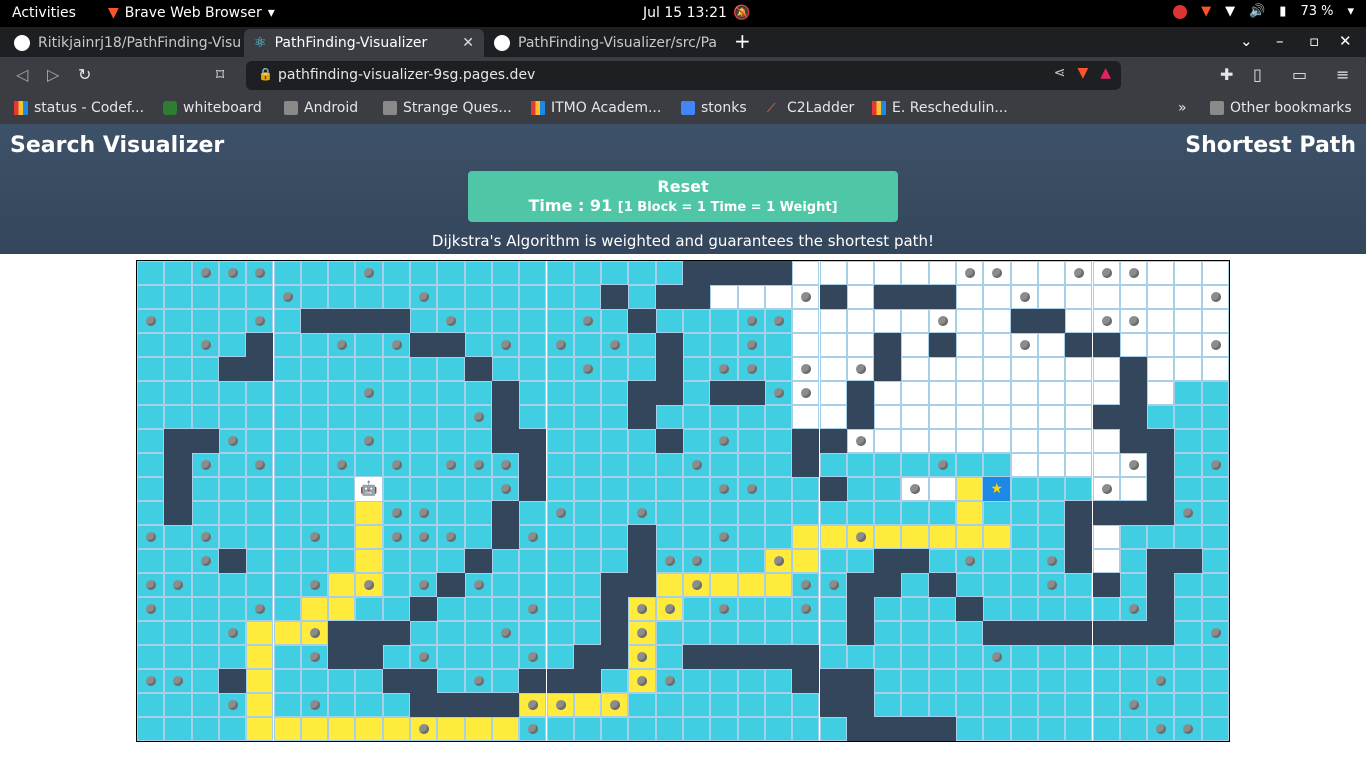  I want to click on tab-github-repo: Ritikjainrj18/PathFinding-Visu, so click(124, 43).